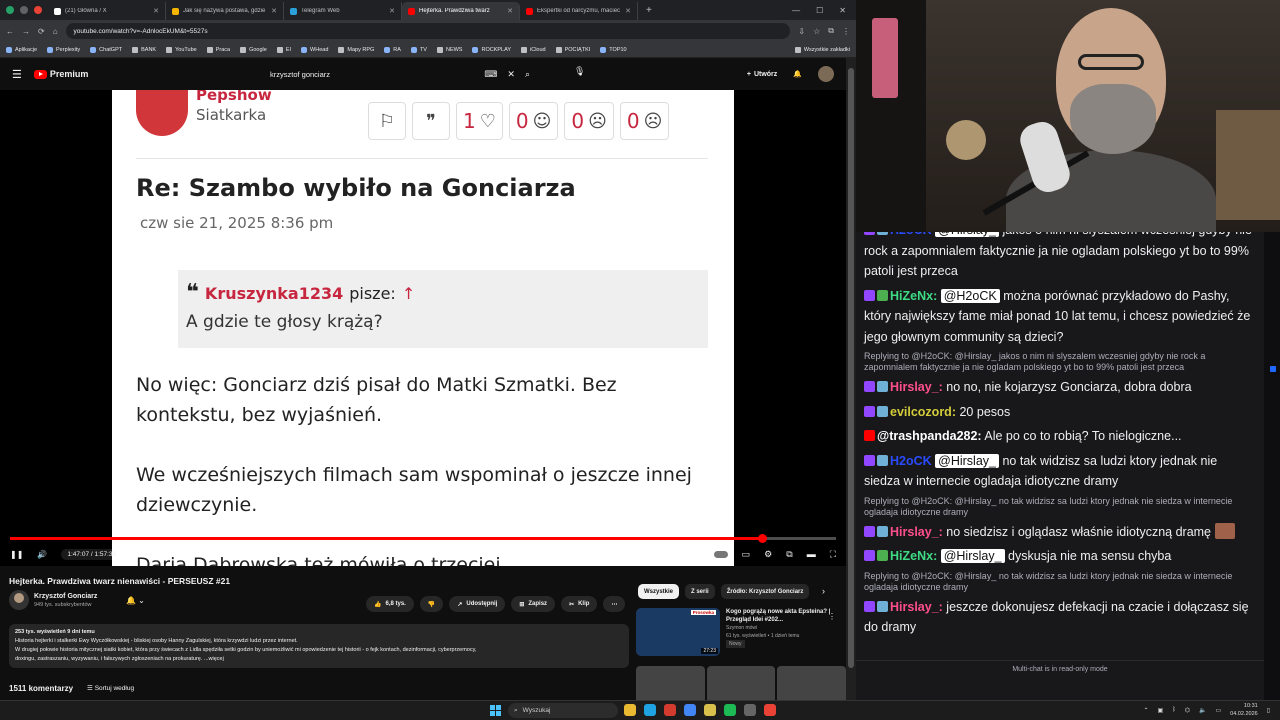  Describe the element at coordinates (428, 31) in the screenshot. I see `url-input: youtube.com/watch?v=-AdnlocEkUM&t=5527s` at that location.